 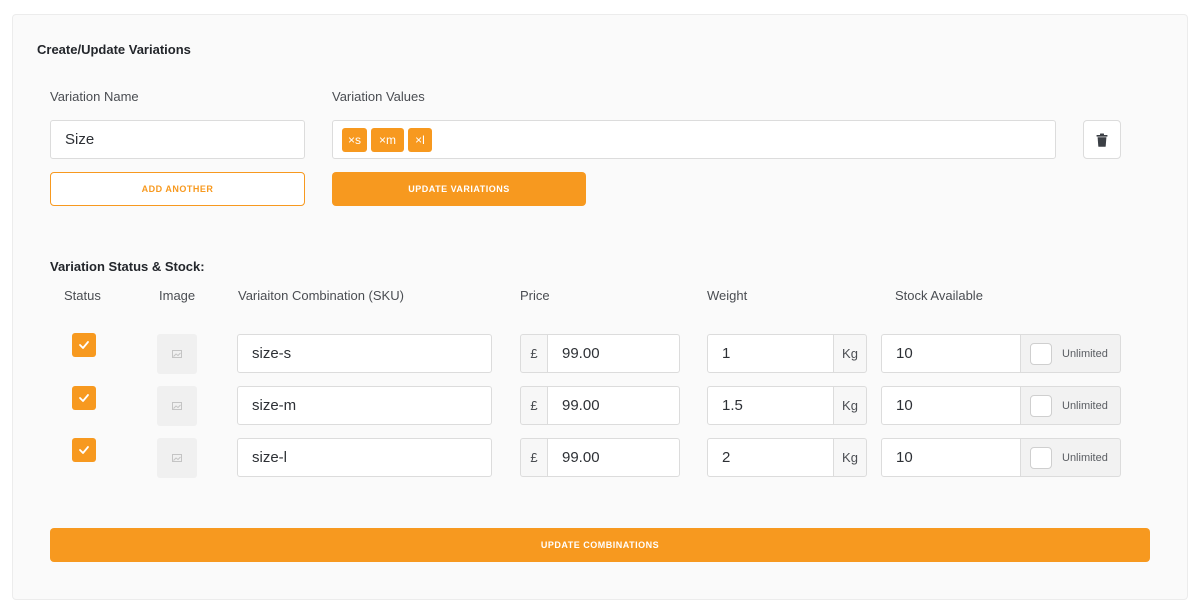 I want to click on weight-value: 1, so click(x=726, y=353).